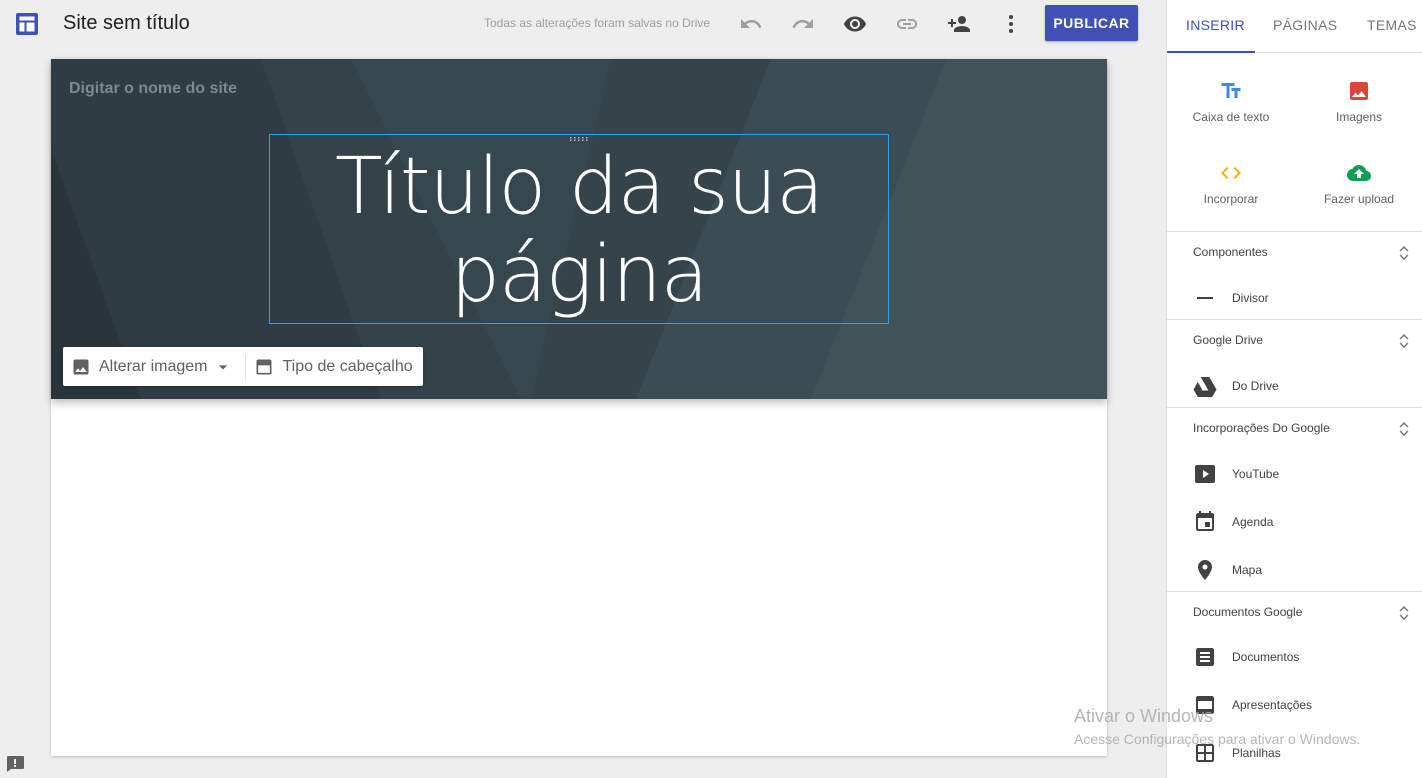 The height and width of the screenshot is (778, 1422). I want to click on panel-item-label: Agenda, so click(1253, 522).